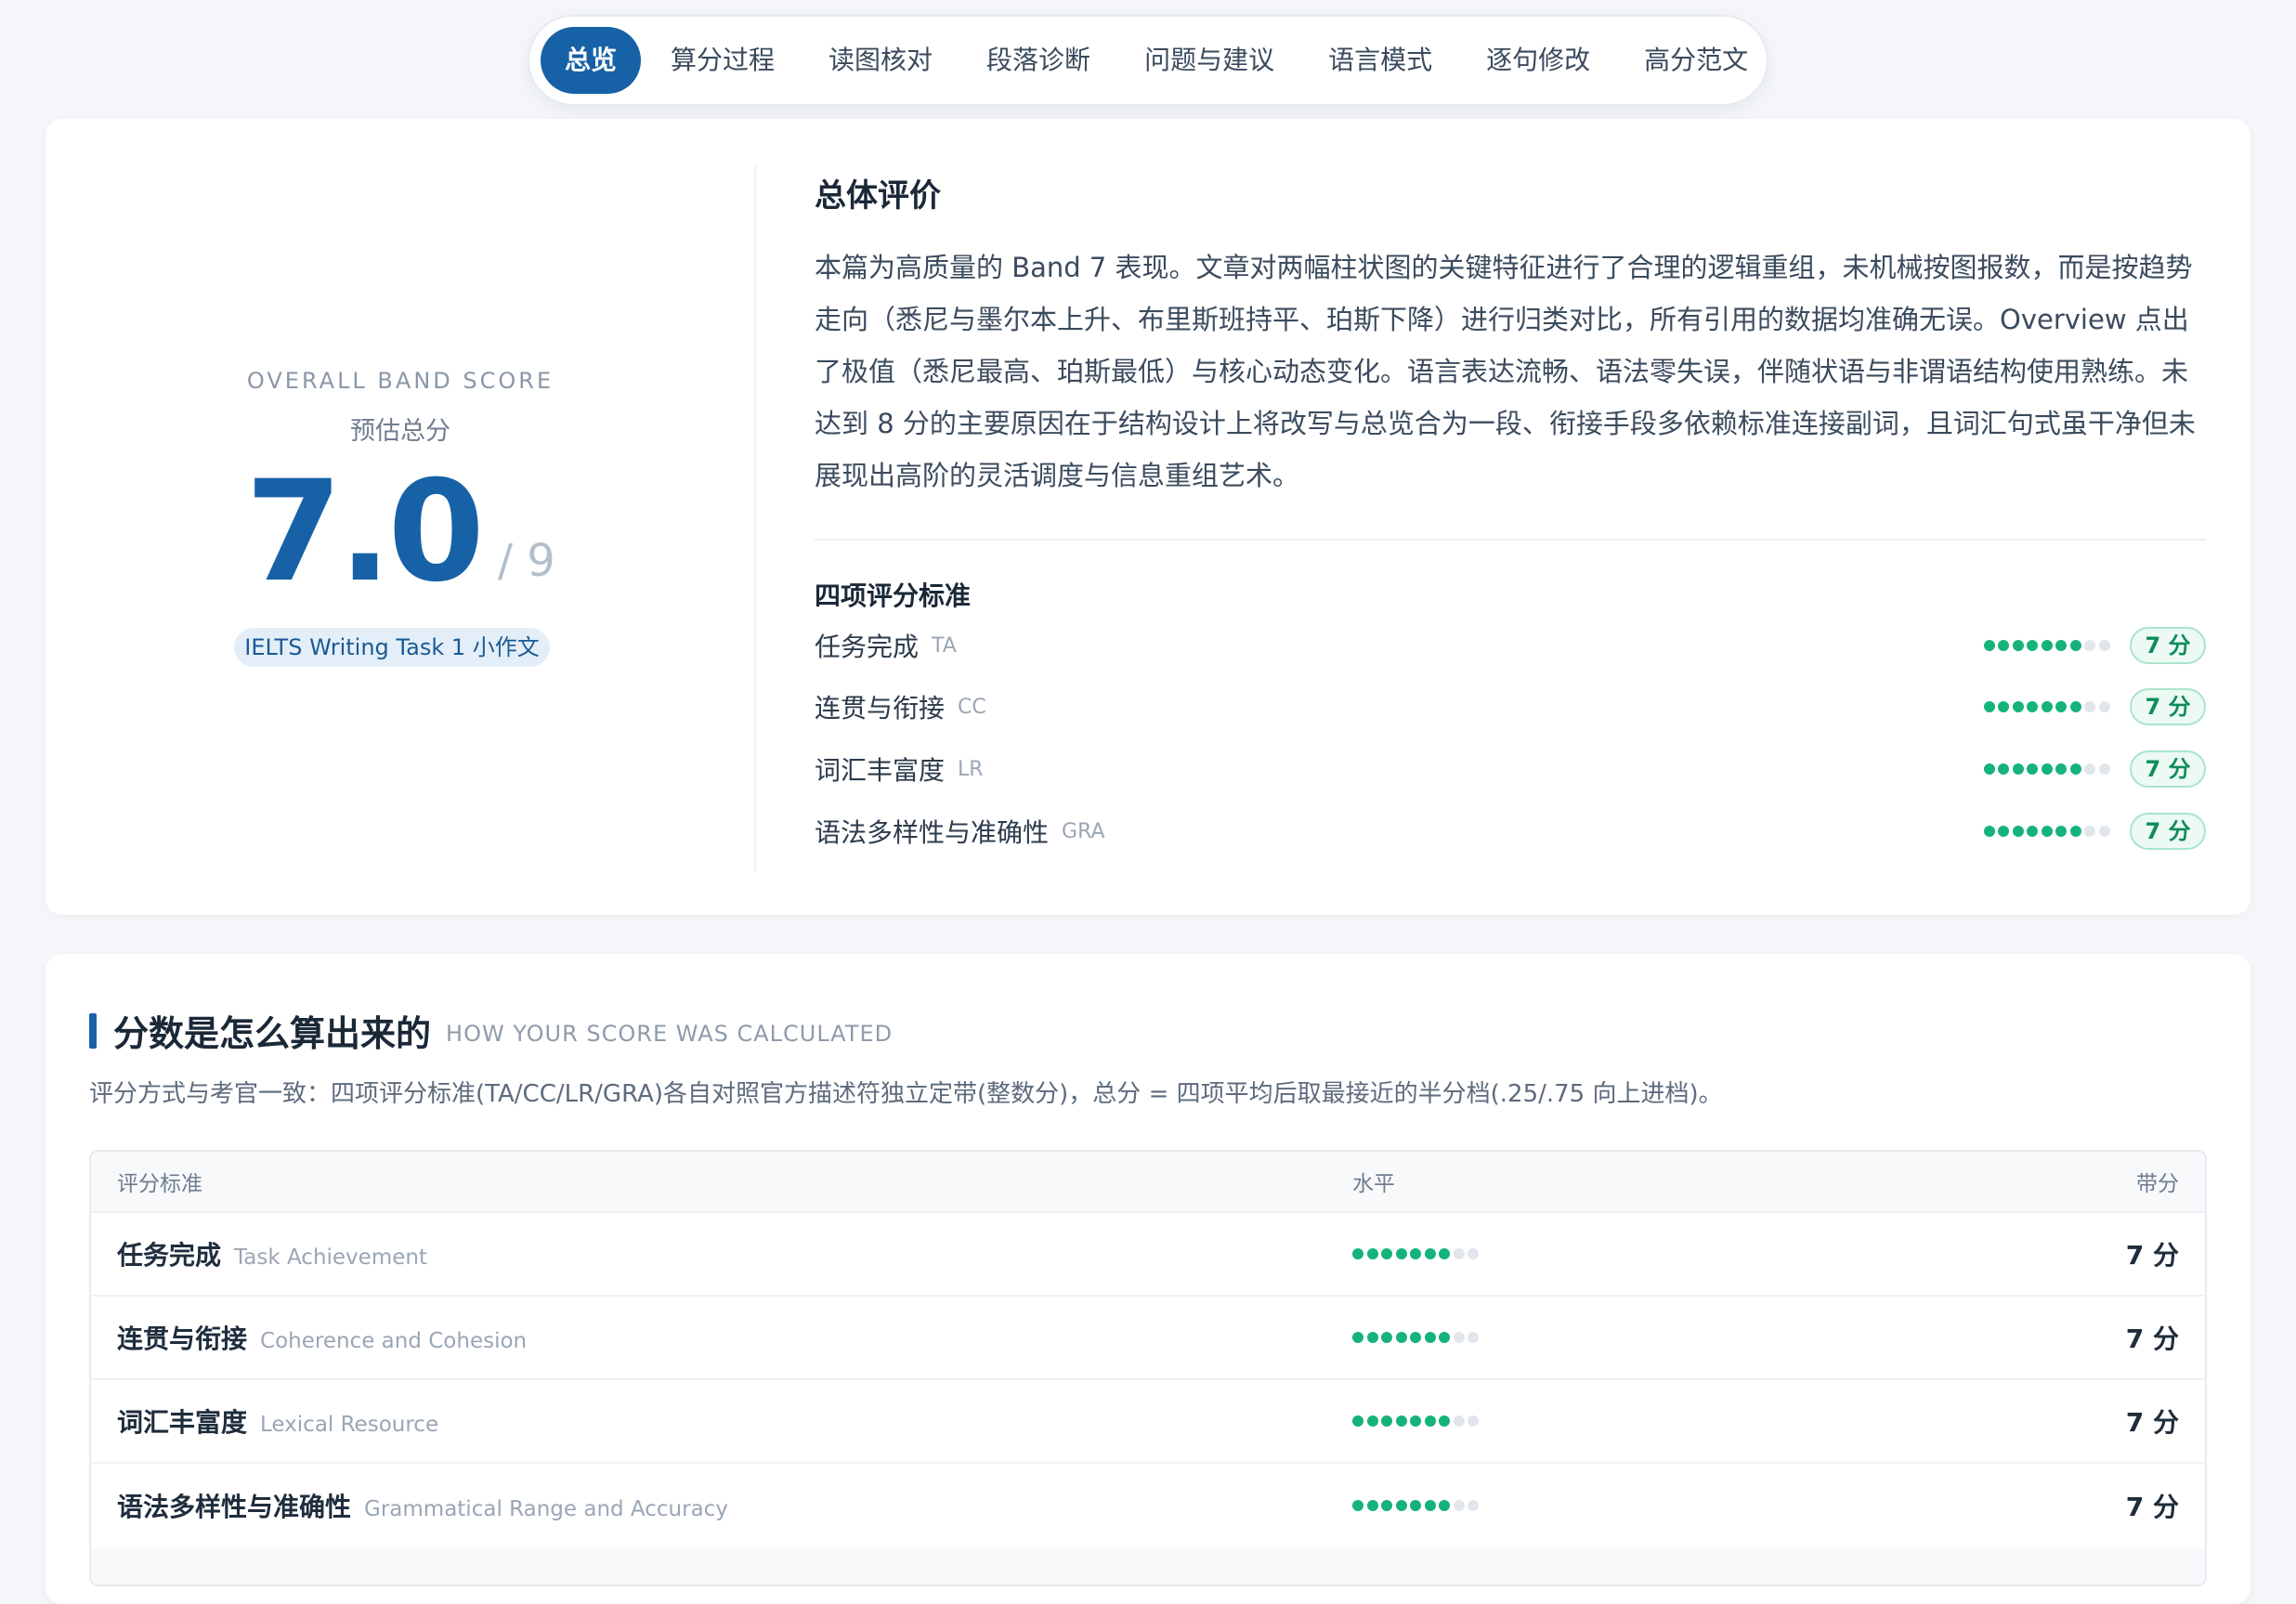 The image size is (2296, 1604). I want to click on section-accent-bar, so click(93, 1030).